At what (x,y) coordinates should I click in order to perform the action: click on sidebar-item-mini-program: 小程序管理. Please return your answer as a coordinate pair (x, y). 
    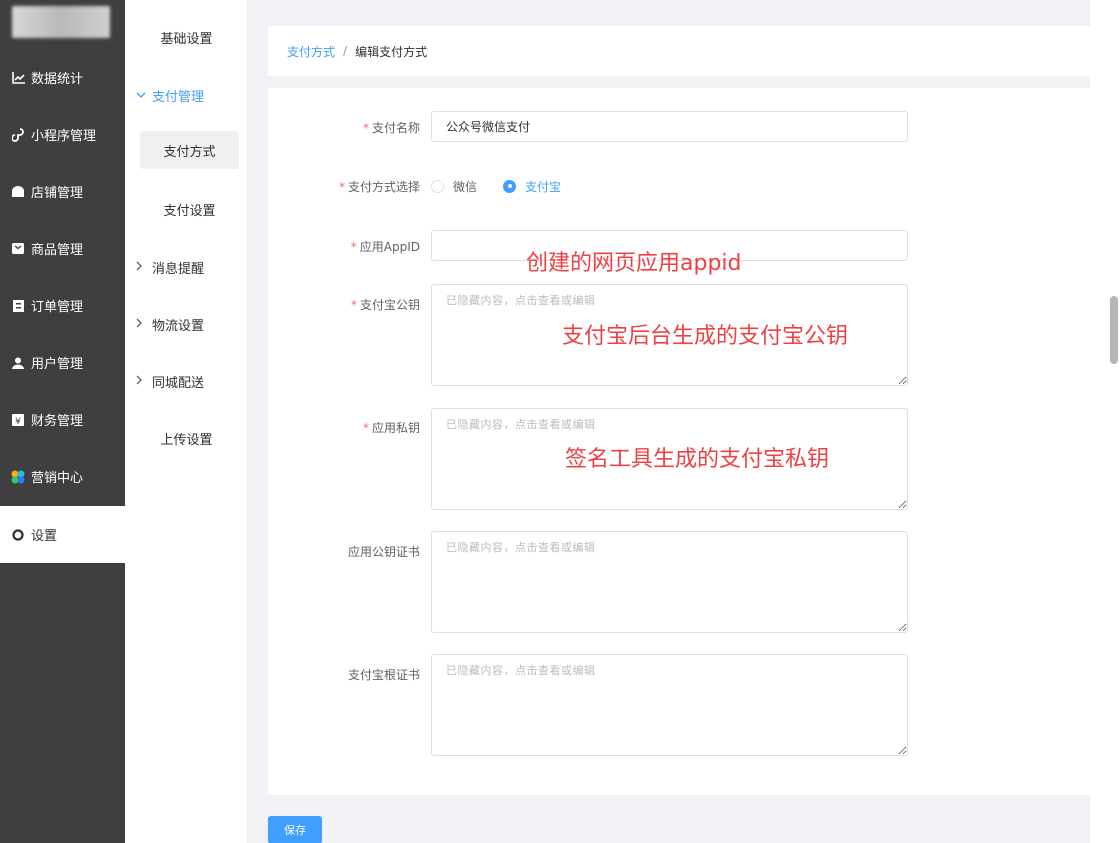
    Looking at the image, I should click on (62, 134).